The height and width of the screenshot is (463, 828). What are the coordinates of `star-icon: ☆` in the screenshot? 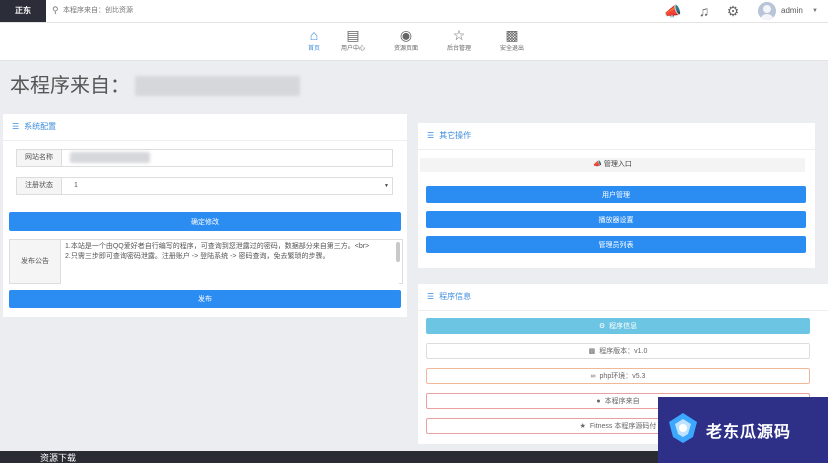 It's located at (459, 35).